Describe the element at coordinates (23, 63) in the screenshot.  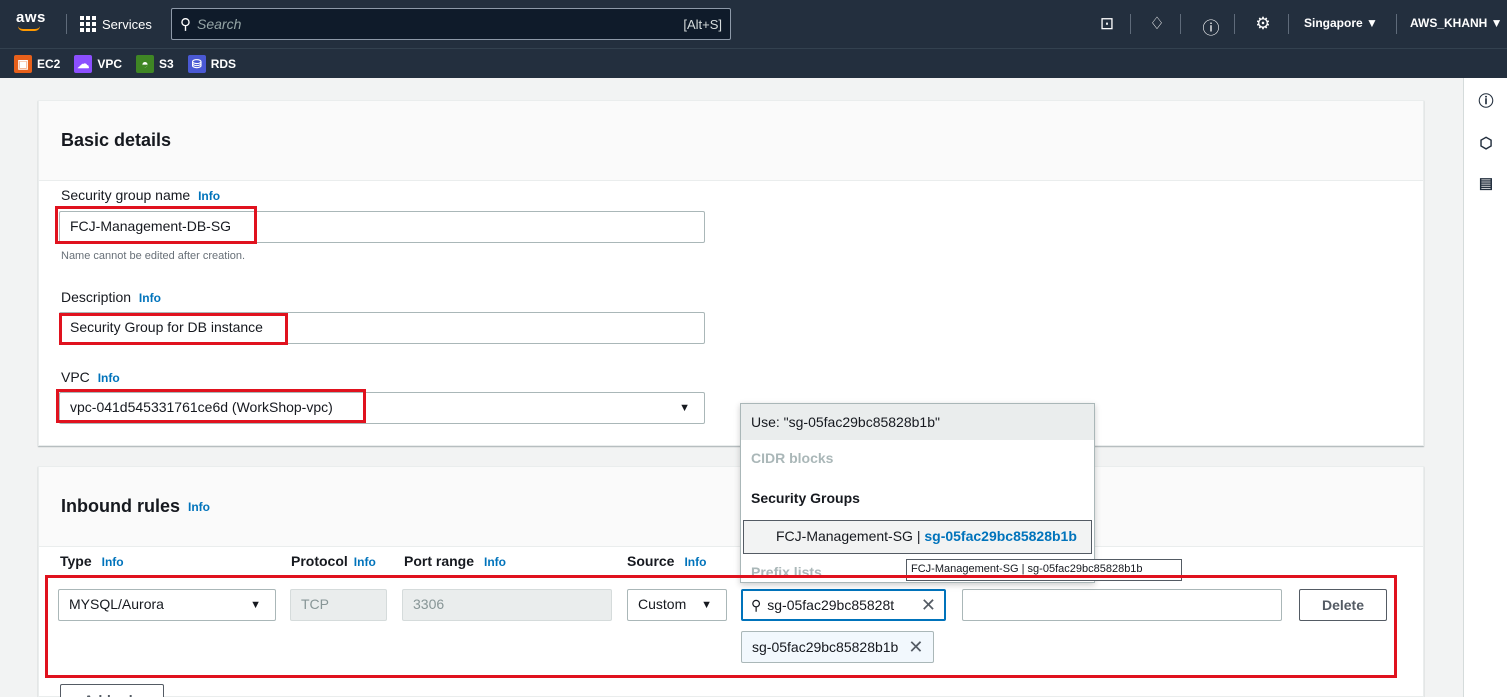
I see `ec2-icon: ▣` at that location.